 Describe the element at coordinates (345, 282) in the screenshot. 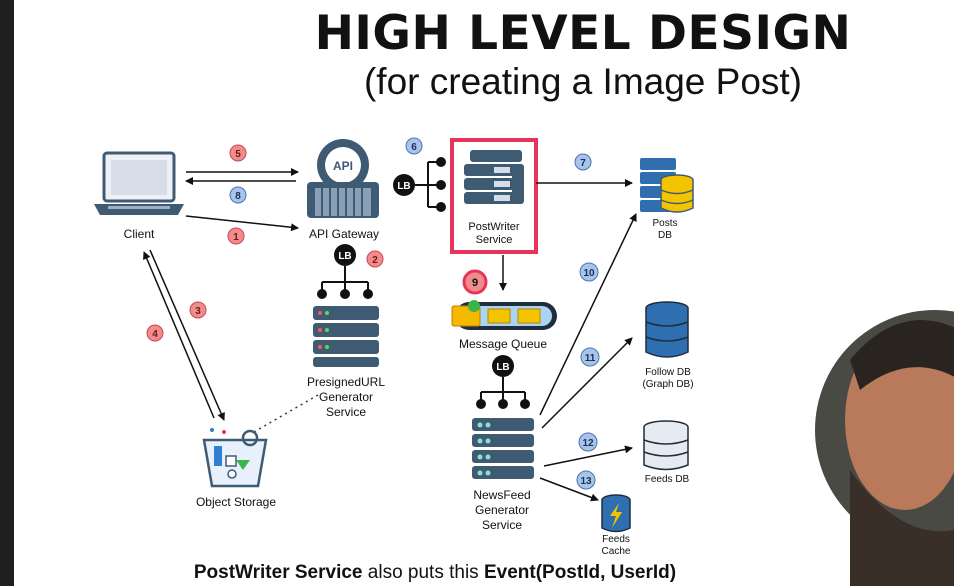

I see `lb-fanout-gateway` at that location.